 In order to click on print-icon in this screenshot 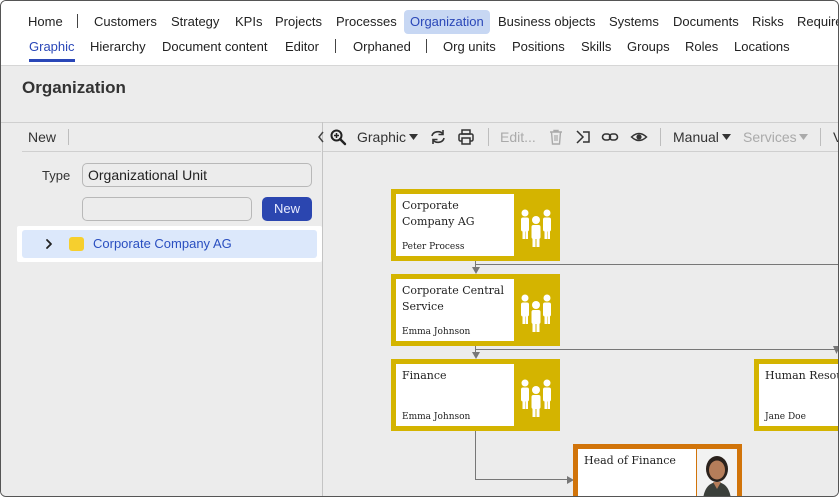, I will do `click(466, 137)`.